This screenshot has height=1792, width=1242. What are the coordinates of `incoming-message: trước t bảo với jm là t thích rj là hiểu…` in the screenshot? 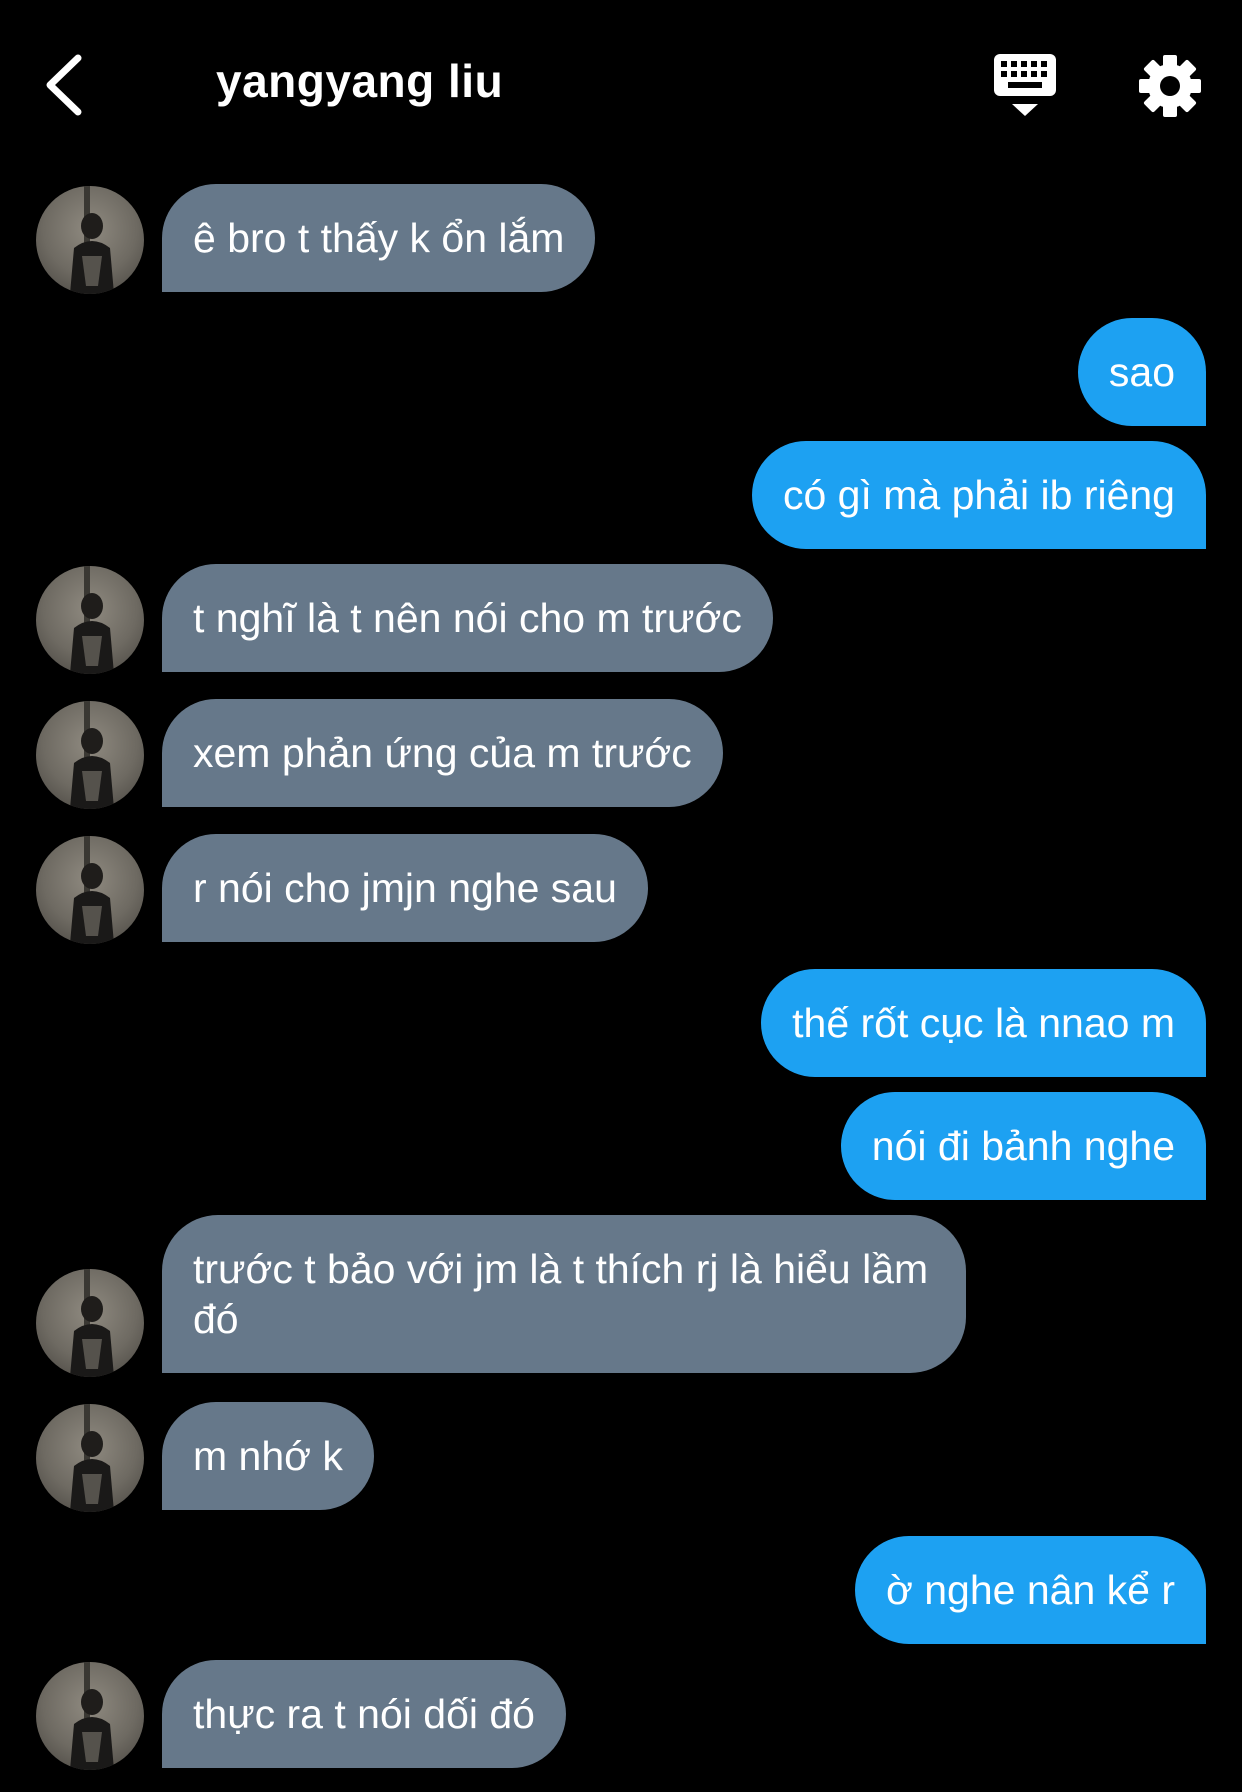 It's located at (564, 1294).